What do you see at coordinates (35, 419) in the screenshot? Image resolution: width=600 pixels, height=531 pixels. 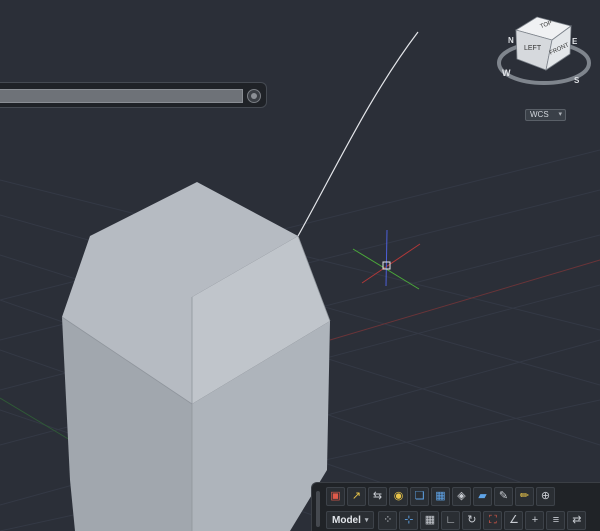 I see `y-axis-line` at bounding box center [35, 419].